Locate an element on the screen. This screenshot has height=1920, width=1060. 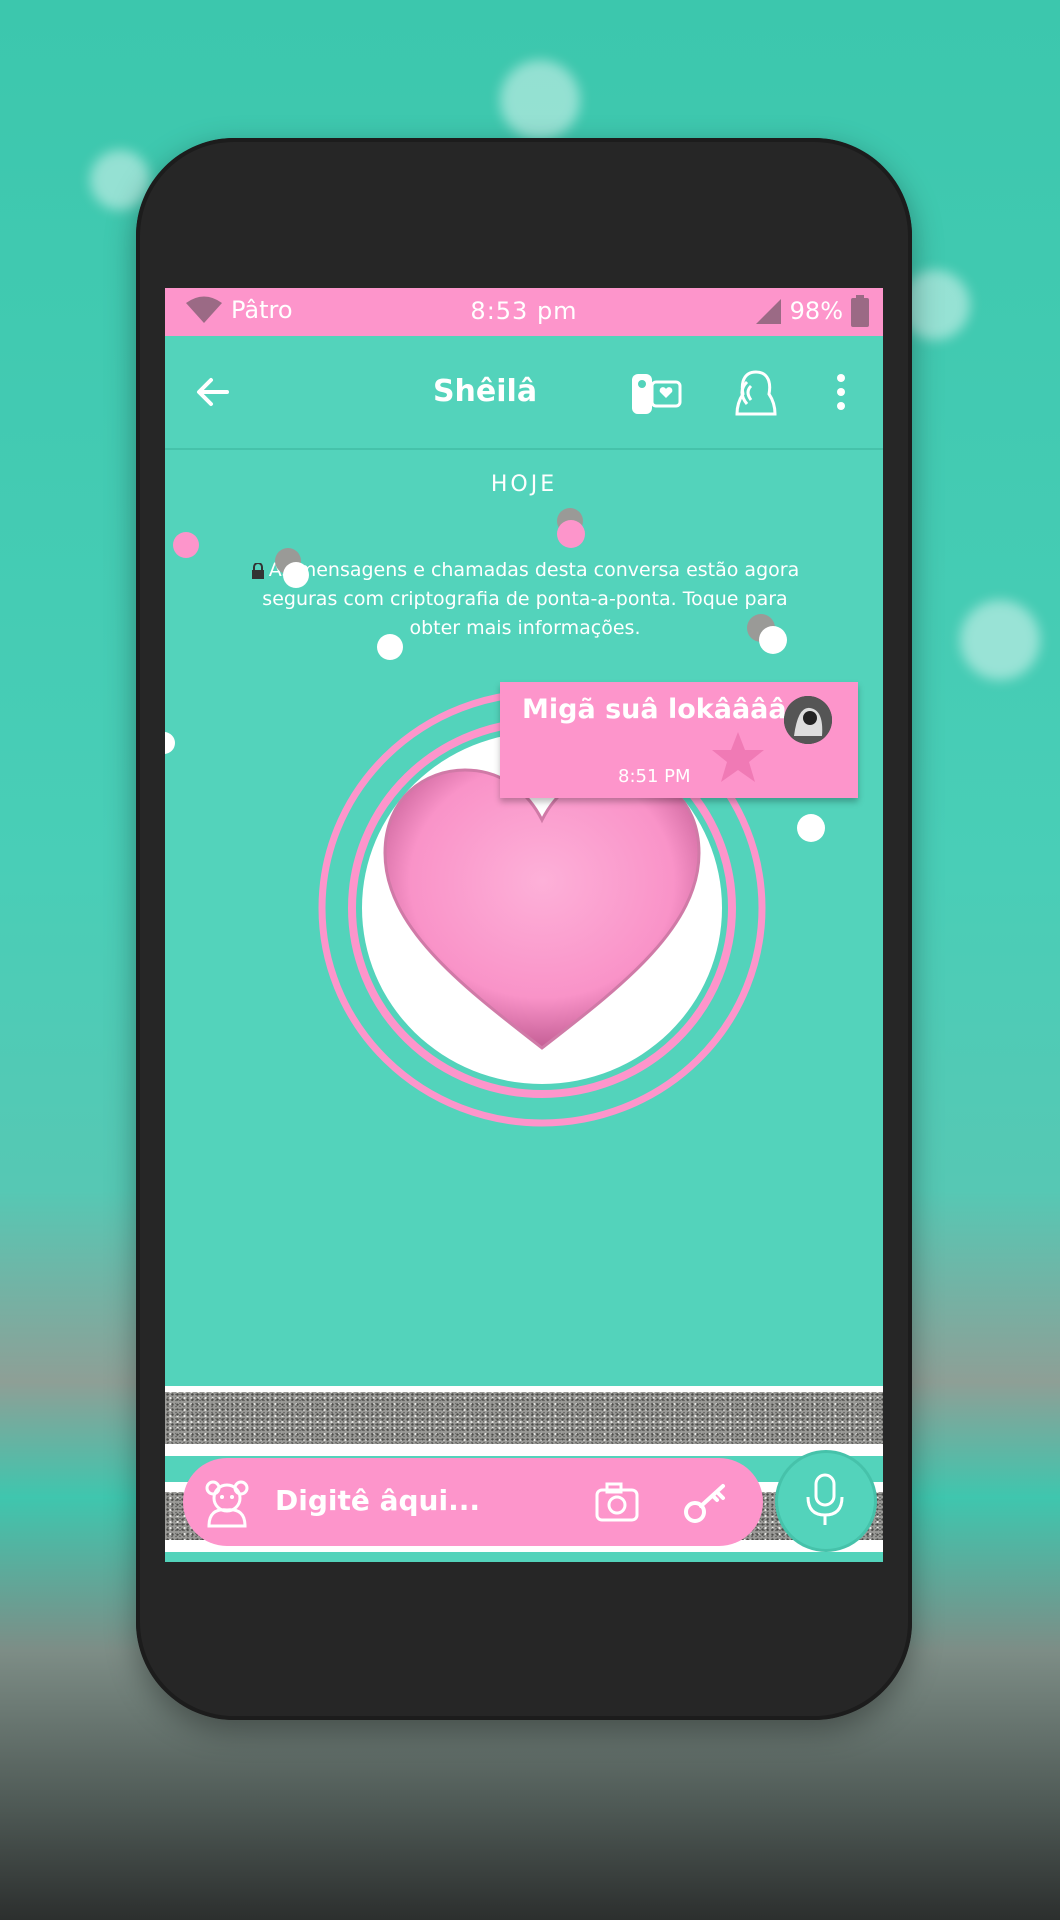
battery-icon is located at coordinates (860, 311).